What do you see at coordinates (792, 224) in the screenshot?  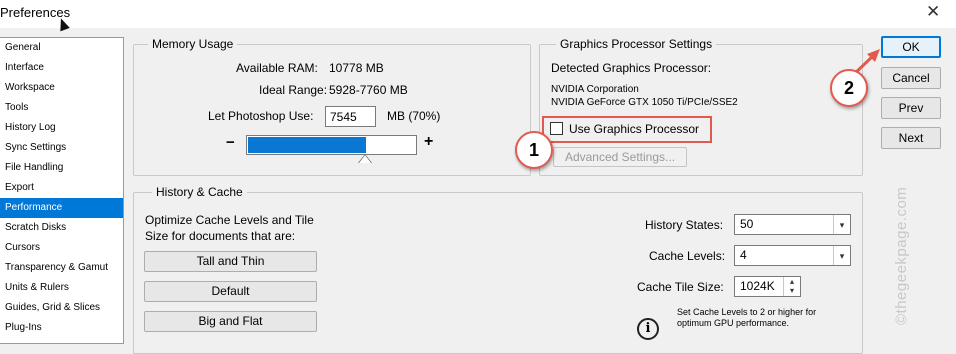 I see `history-states-field: 50 ▾` at bounding box center [792, 224].